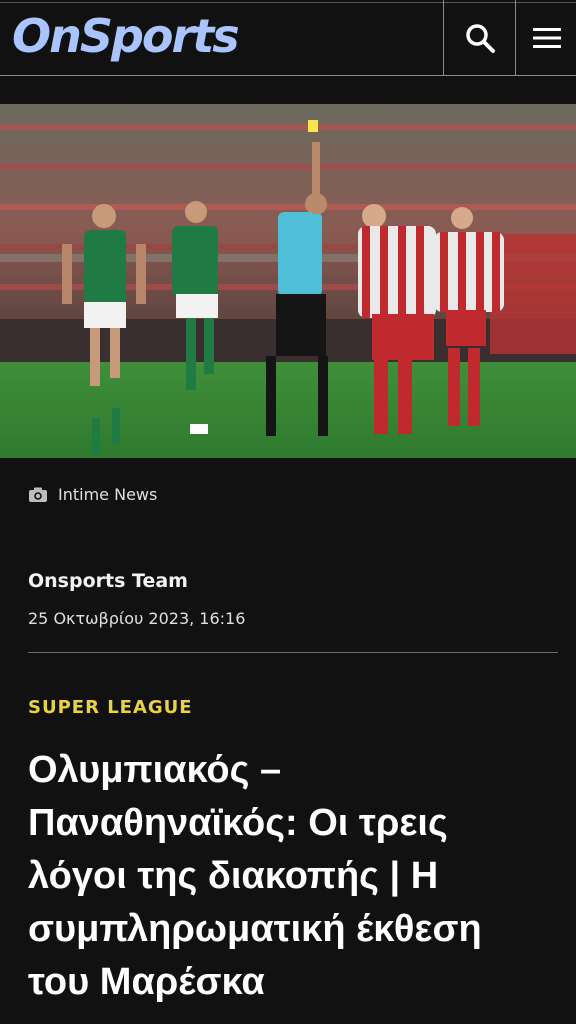 Image resolution: width=576 pixels, height=1024 pixels. Describe the element at coordinates (126, 36) in the screenshot. I see `site-logo: OnSports` at that location.